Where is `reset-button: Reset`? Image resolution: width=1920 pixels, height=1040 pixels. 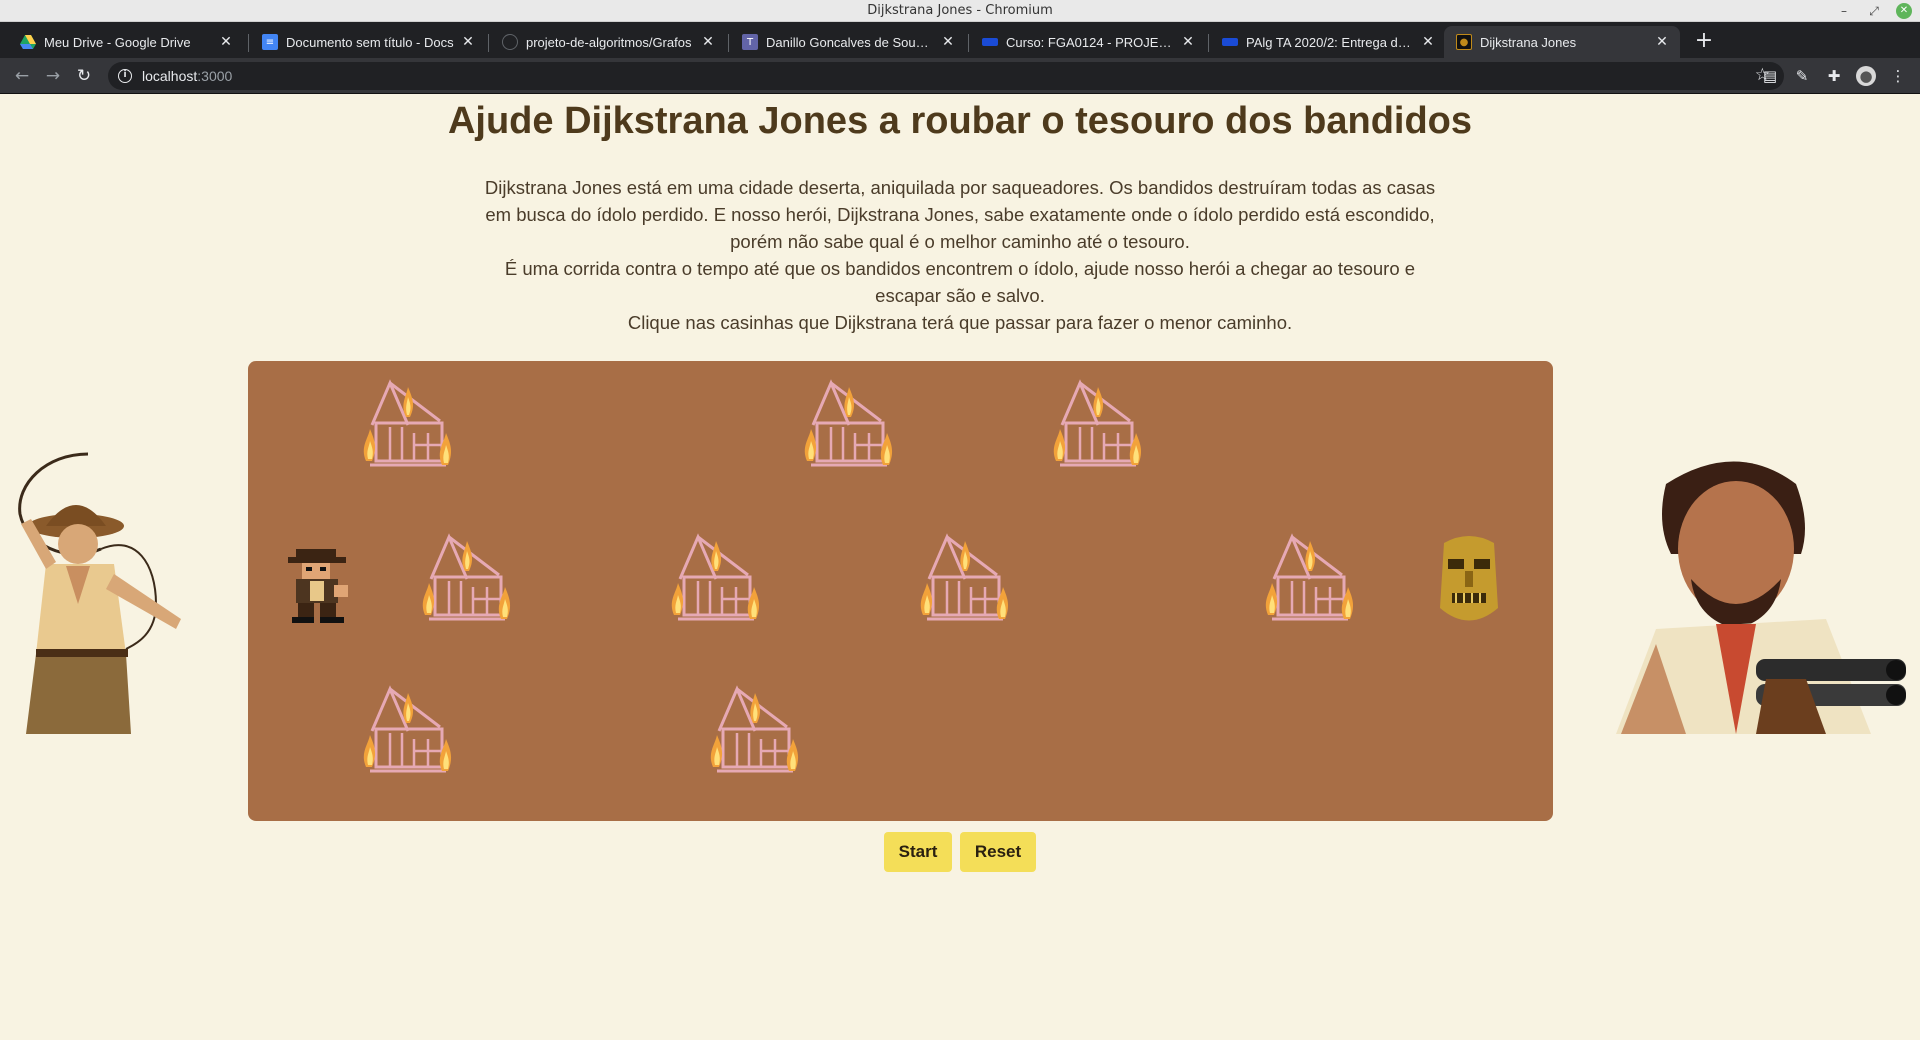 reset-button: Reset is located at coordinates (998, 852).